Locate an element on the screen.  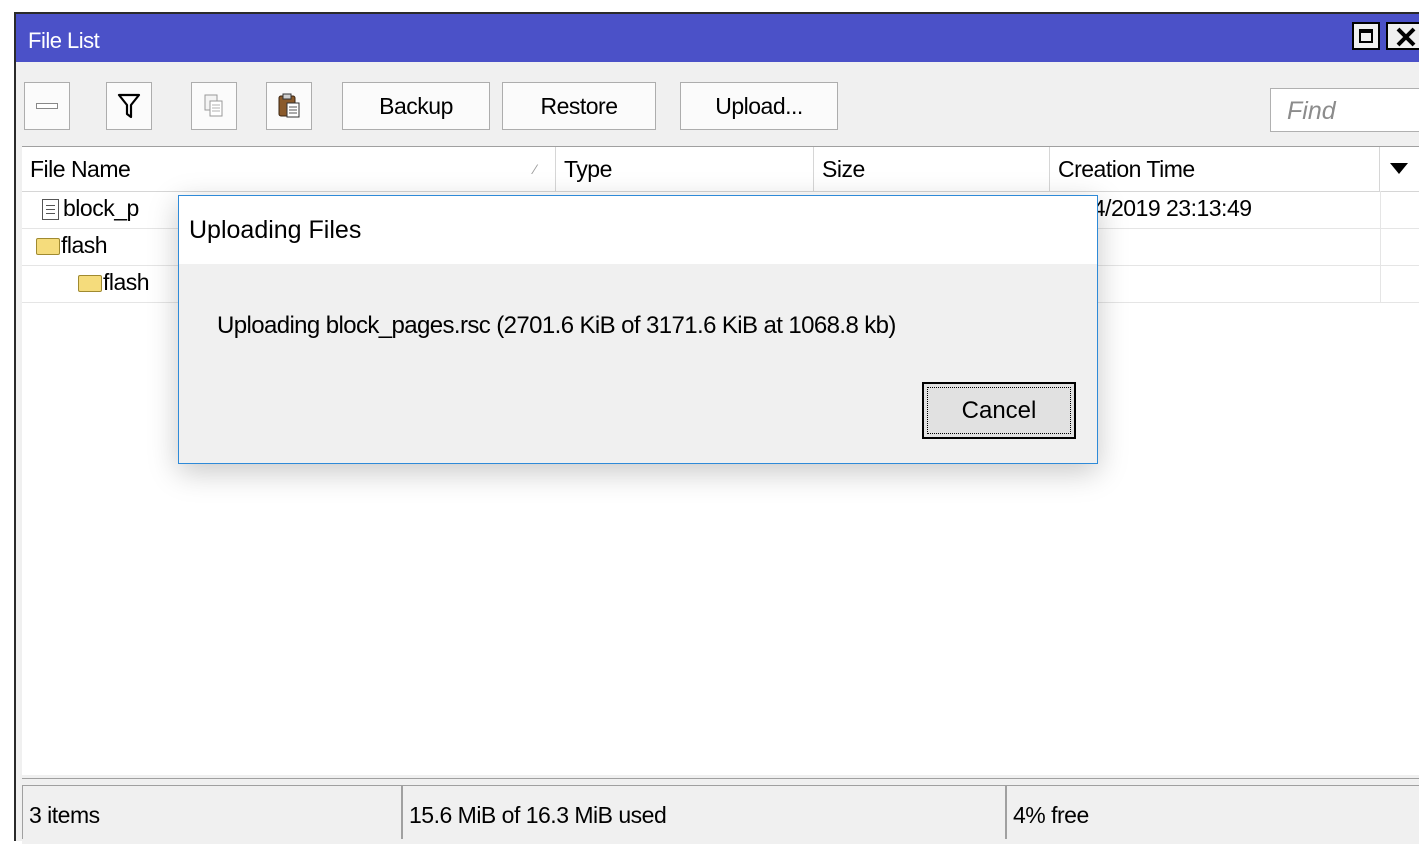
filter-icon is located at coordinates (129, 106).